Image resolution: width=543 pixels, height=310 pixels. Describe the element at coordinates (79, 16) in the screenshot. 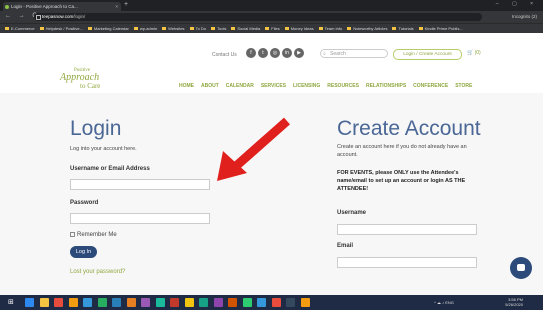

I see `url-path: /login/` at that location.